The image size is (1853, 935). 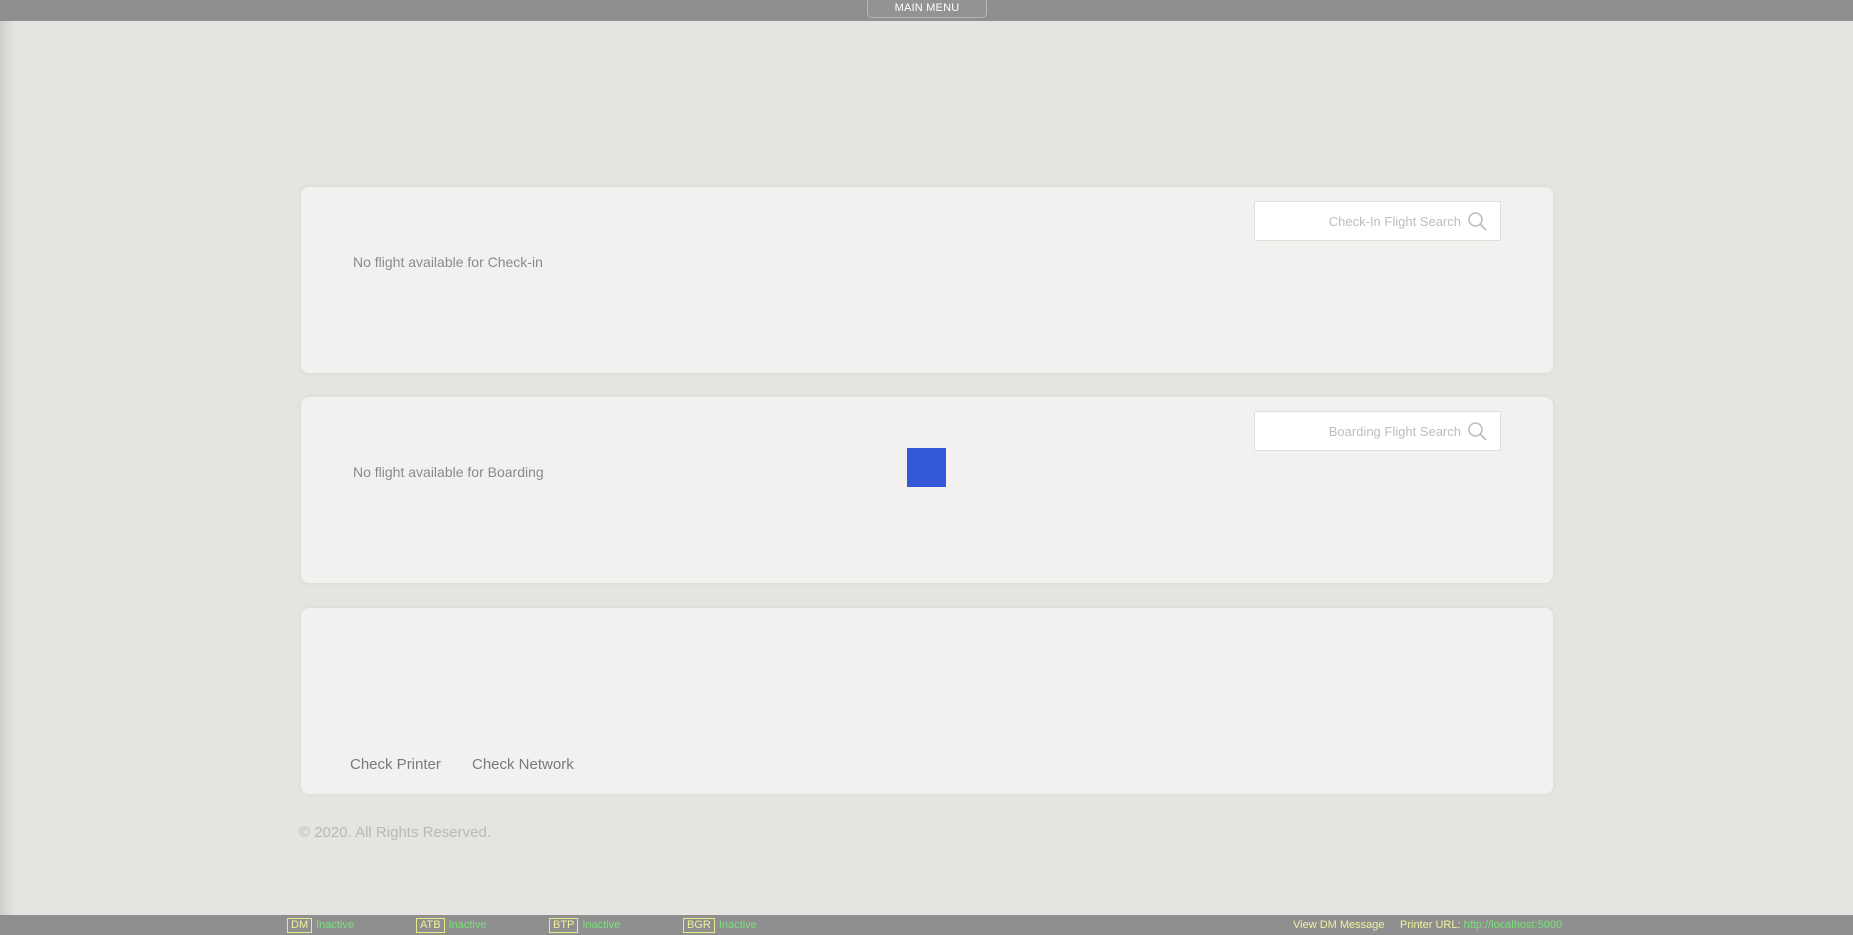 I want to click on status-item-atb: ATB Inactive, so click(x=451, y=925).